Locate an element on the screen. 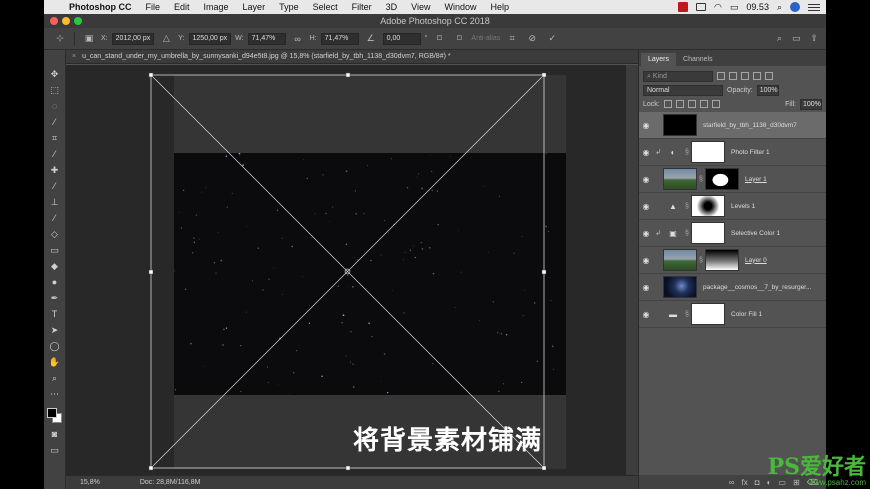 This screenshot has width=870, height=489. menu-select: Select is located at coordinates (325, 7).